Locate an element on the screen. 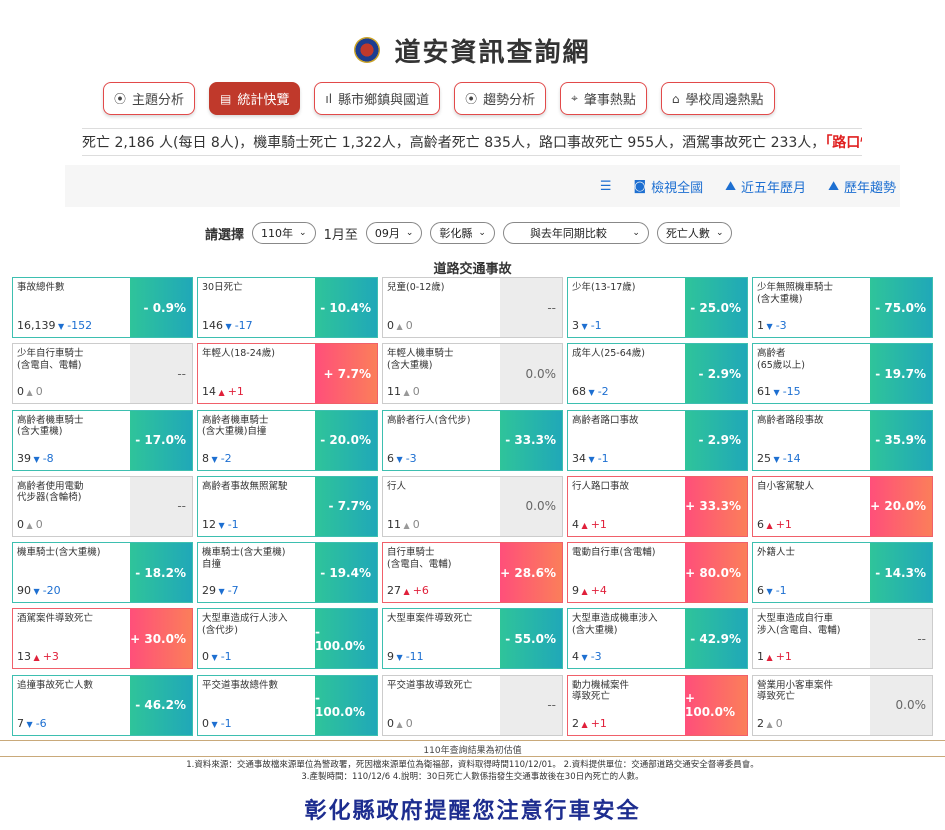 Image resolution: width=945 pixels, height=830 pixels. stat-card: 少年無照機車騎士 (含大重機) 1 ▼ -3 - 75.0% is located at coordinates (842, 307).